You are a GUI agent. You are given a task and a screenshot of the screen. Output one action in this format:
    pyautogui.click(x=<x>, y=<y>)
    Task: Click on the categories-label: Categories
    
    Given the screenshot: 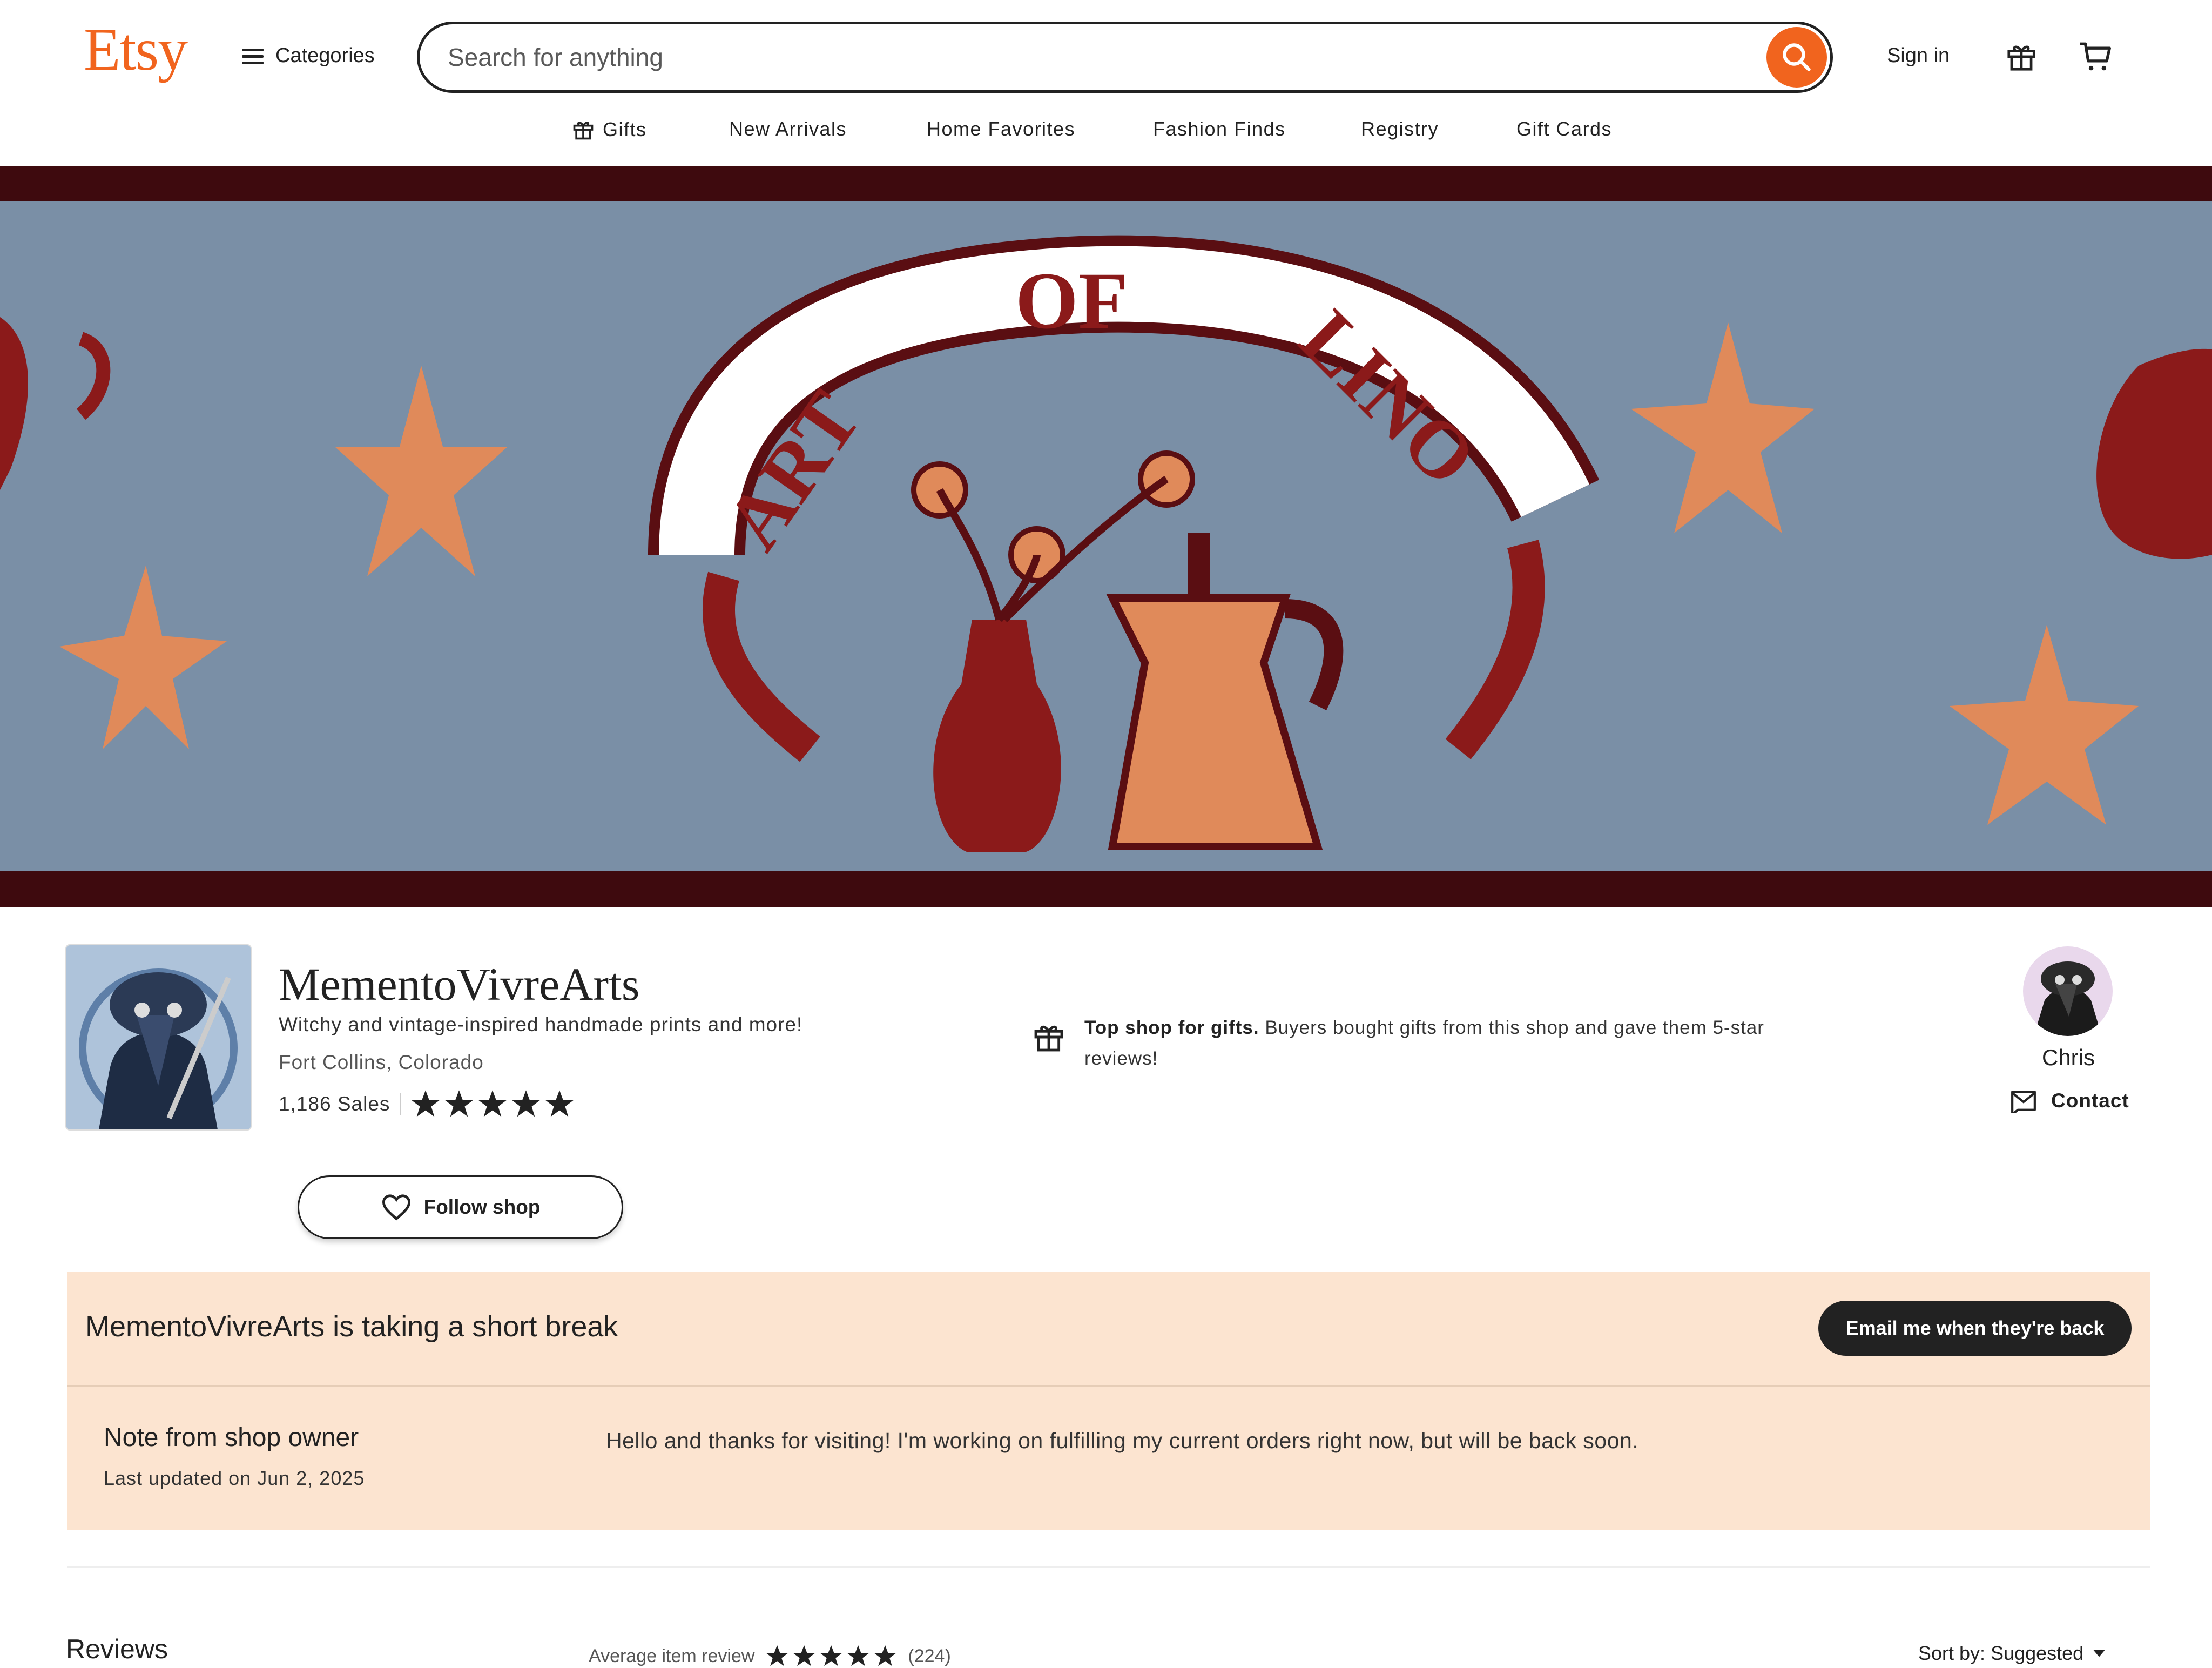 What is the action you would take?
    pyautogui.click(x=325, y=56)
    